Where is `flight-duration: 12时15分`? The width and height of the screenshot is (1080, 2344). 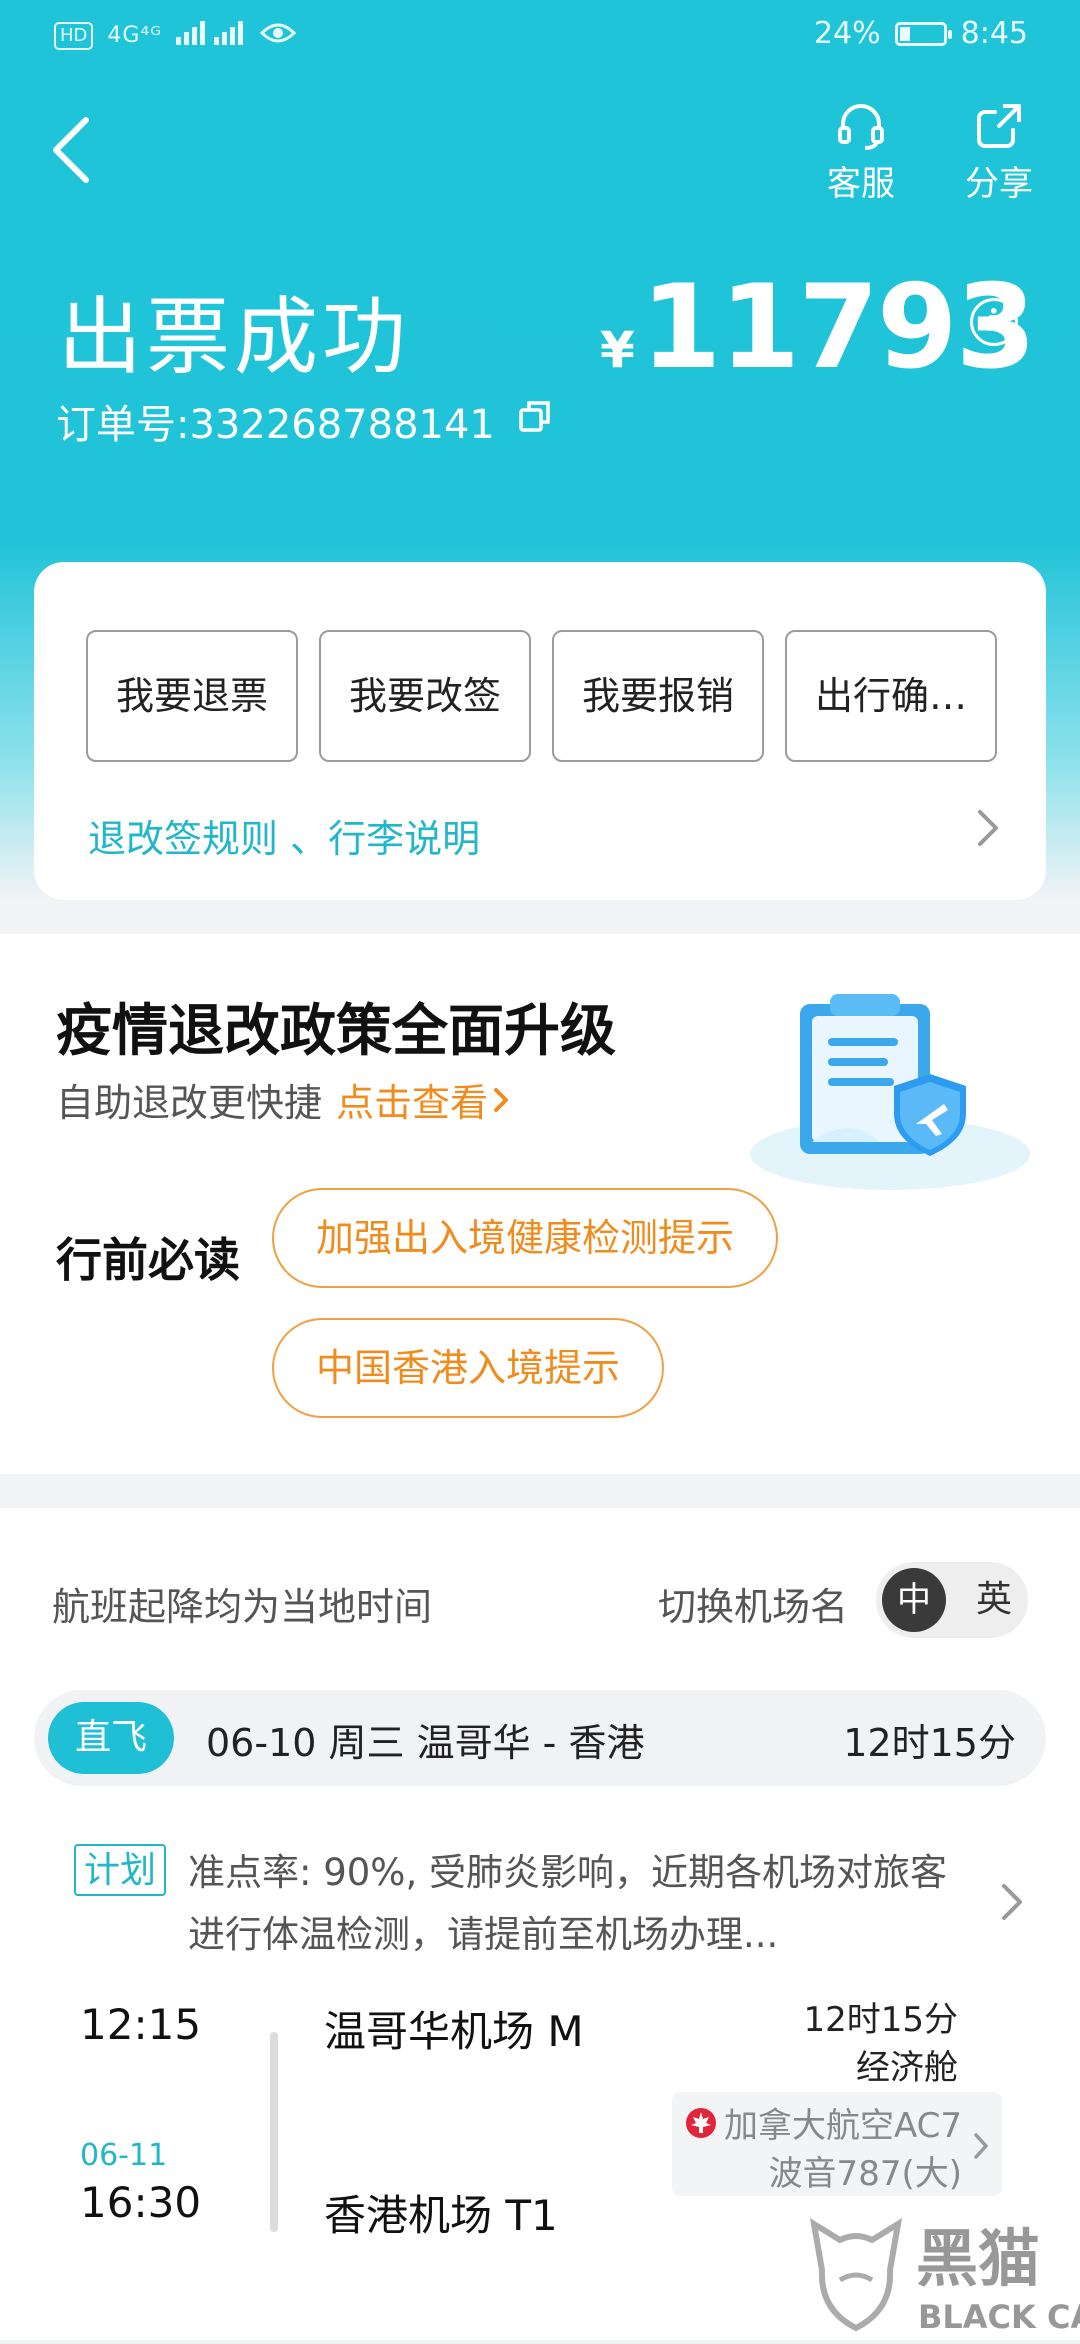 flight-duration: 12时15分 is located at coordinates (880, 2020).